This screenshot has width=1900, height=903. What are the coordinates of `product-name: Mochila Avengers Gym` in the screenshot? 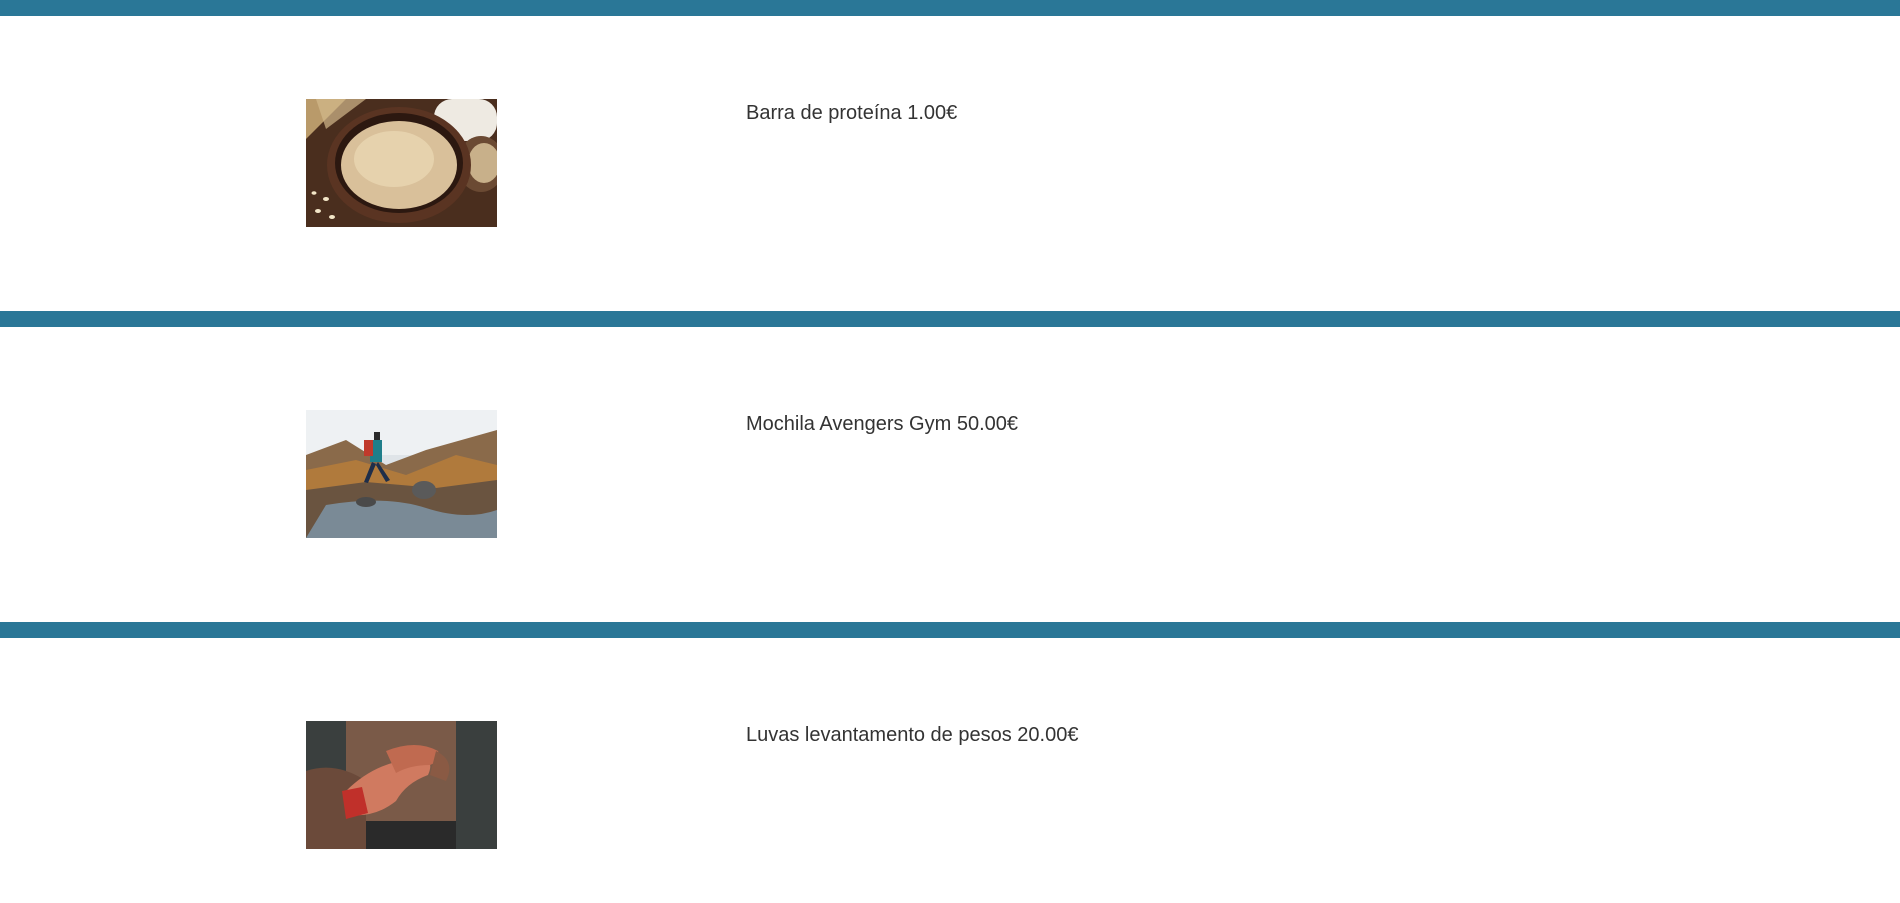 It's located at (849, 424).